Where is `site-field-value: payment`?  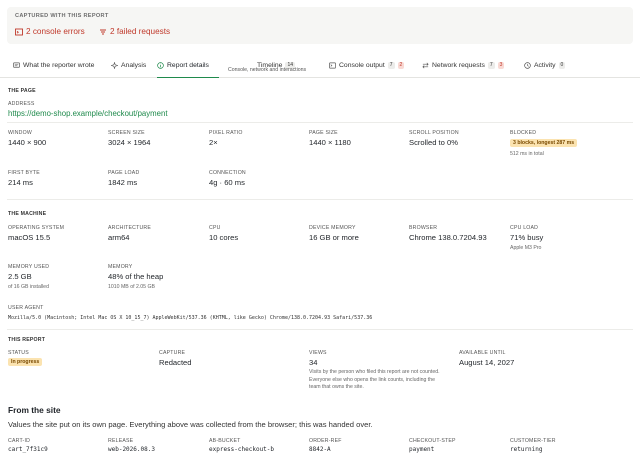 site-field-value: payment is located at coordinates (422, 449).